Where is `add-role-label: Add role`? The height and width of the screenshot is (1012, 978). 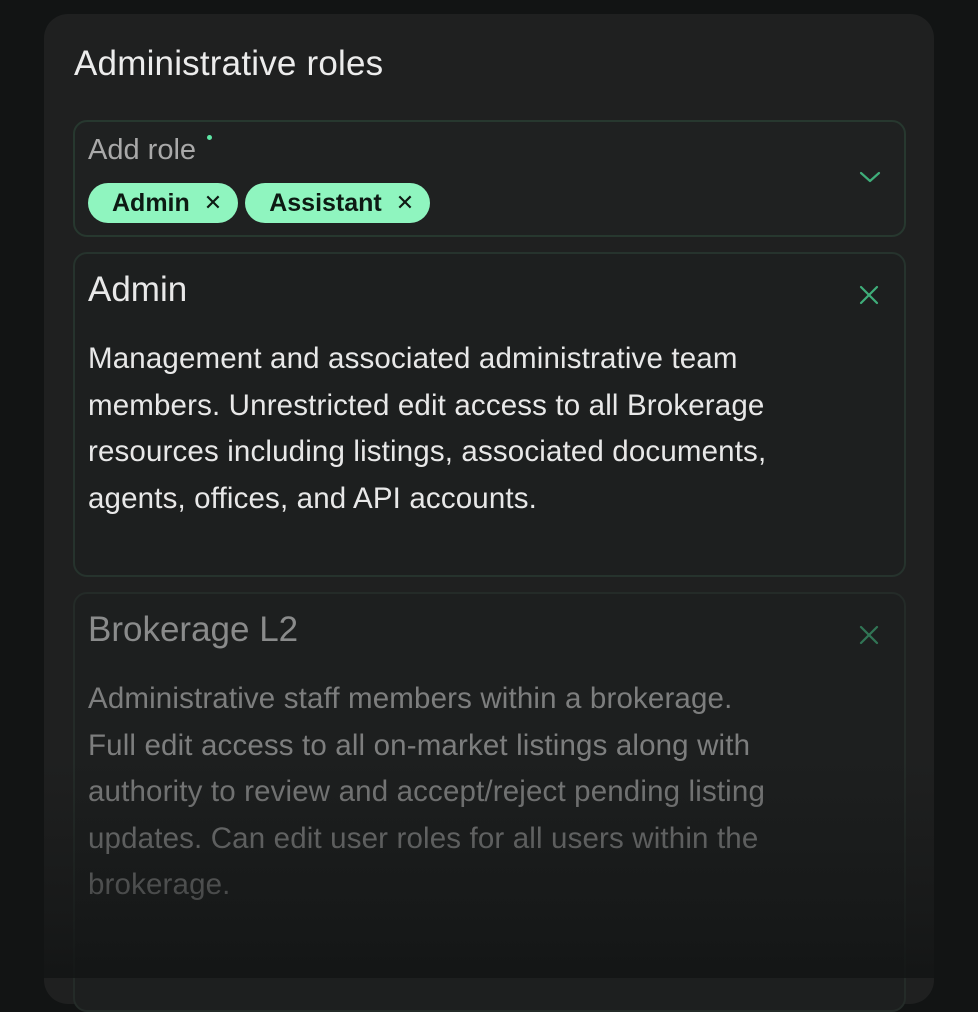
add-role-label: Add role is located at coordinates (142, 150).